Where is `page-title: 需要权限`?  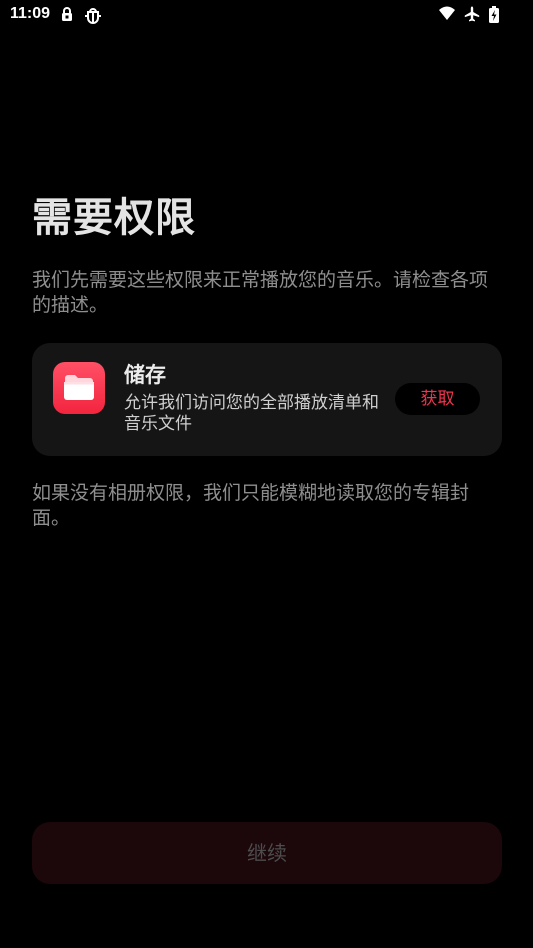 page-title: 需要权限 is located at coordinates (114, 218).